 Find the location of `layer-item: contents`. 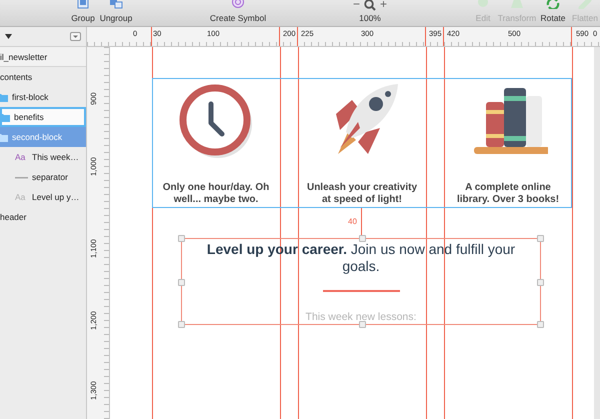

layer-item: contents is located at coordinates (43, 77).